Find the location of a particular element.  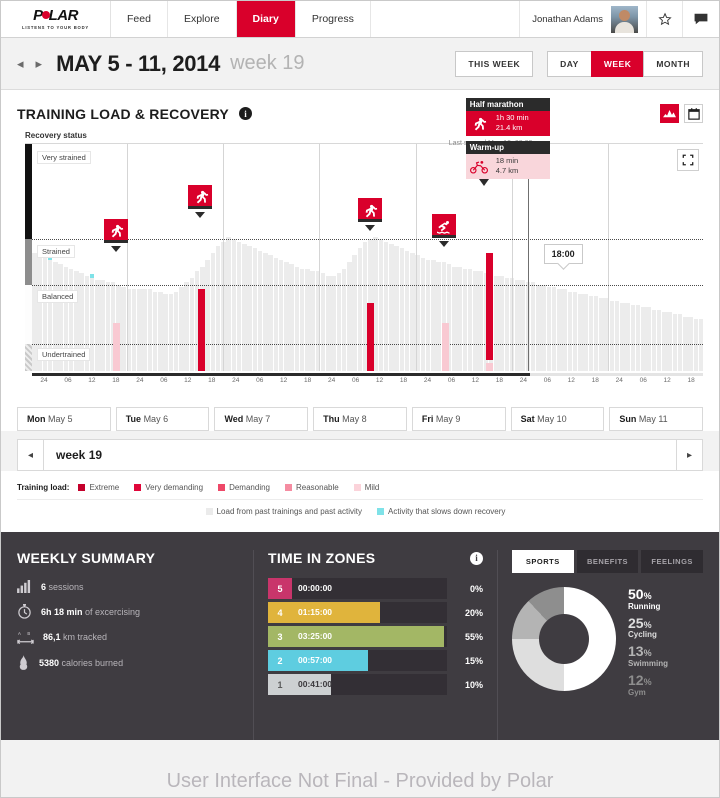

zone-row: 5 00:00:00 0% is located at coordinates (375, 588).